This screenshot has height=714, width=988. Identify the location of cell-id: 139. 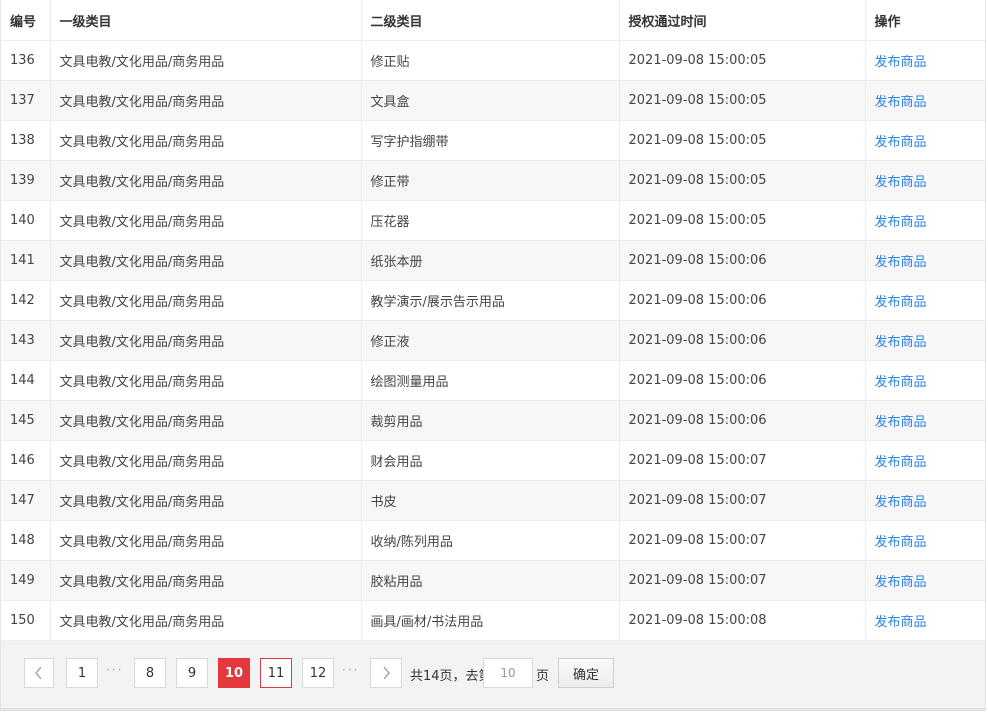
(26, 180).